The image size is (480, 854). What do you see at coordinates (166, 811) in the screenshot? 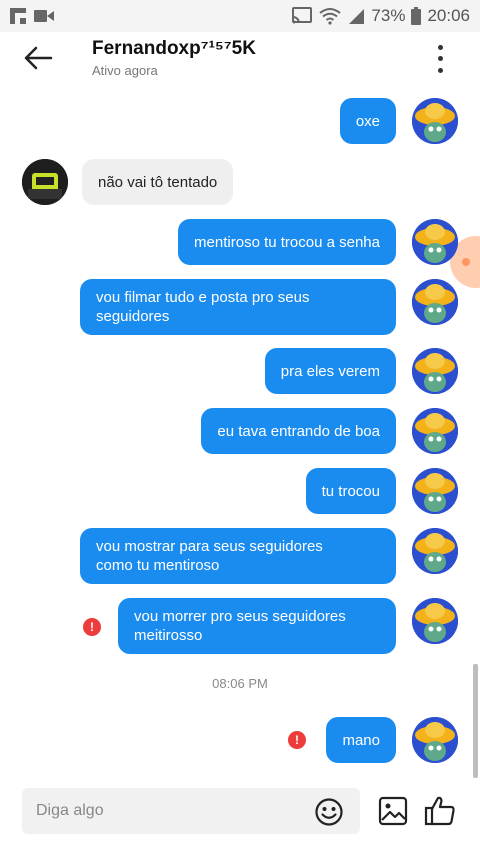
I see `message-input` at bounding box center [166, 811].